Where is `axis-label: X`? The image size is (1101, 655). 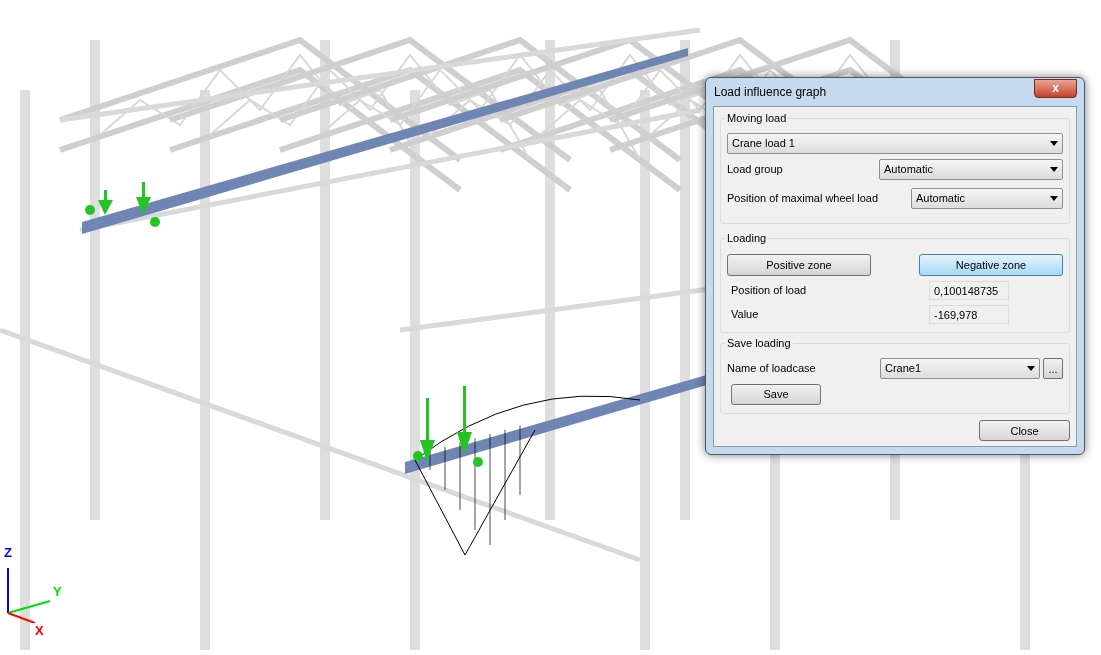
axis-label: X is located at coordinates (39, 630).